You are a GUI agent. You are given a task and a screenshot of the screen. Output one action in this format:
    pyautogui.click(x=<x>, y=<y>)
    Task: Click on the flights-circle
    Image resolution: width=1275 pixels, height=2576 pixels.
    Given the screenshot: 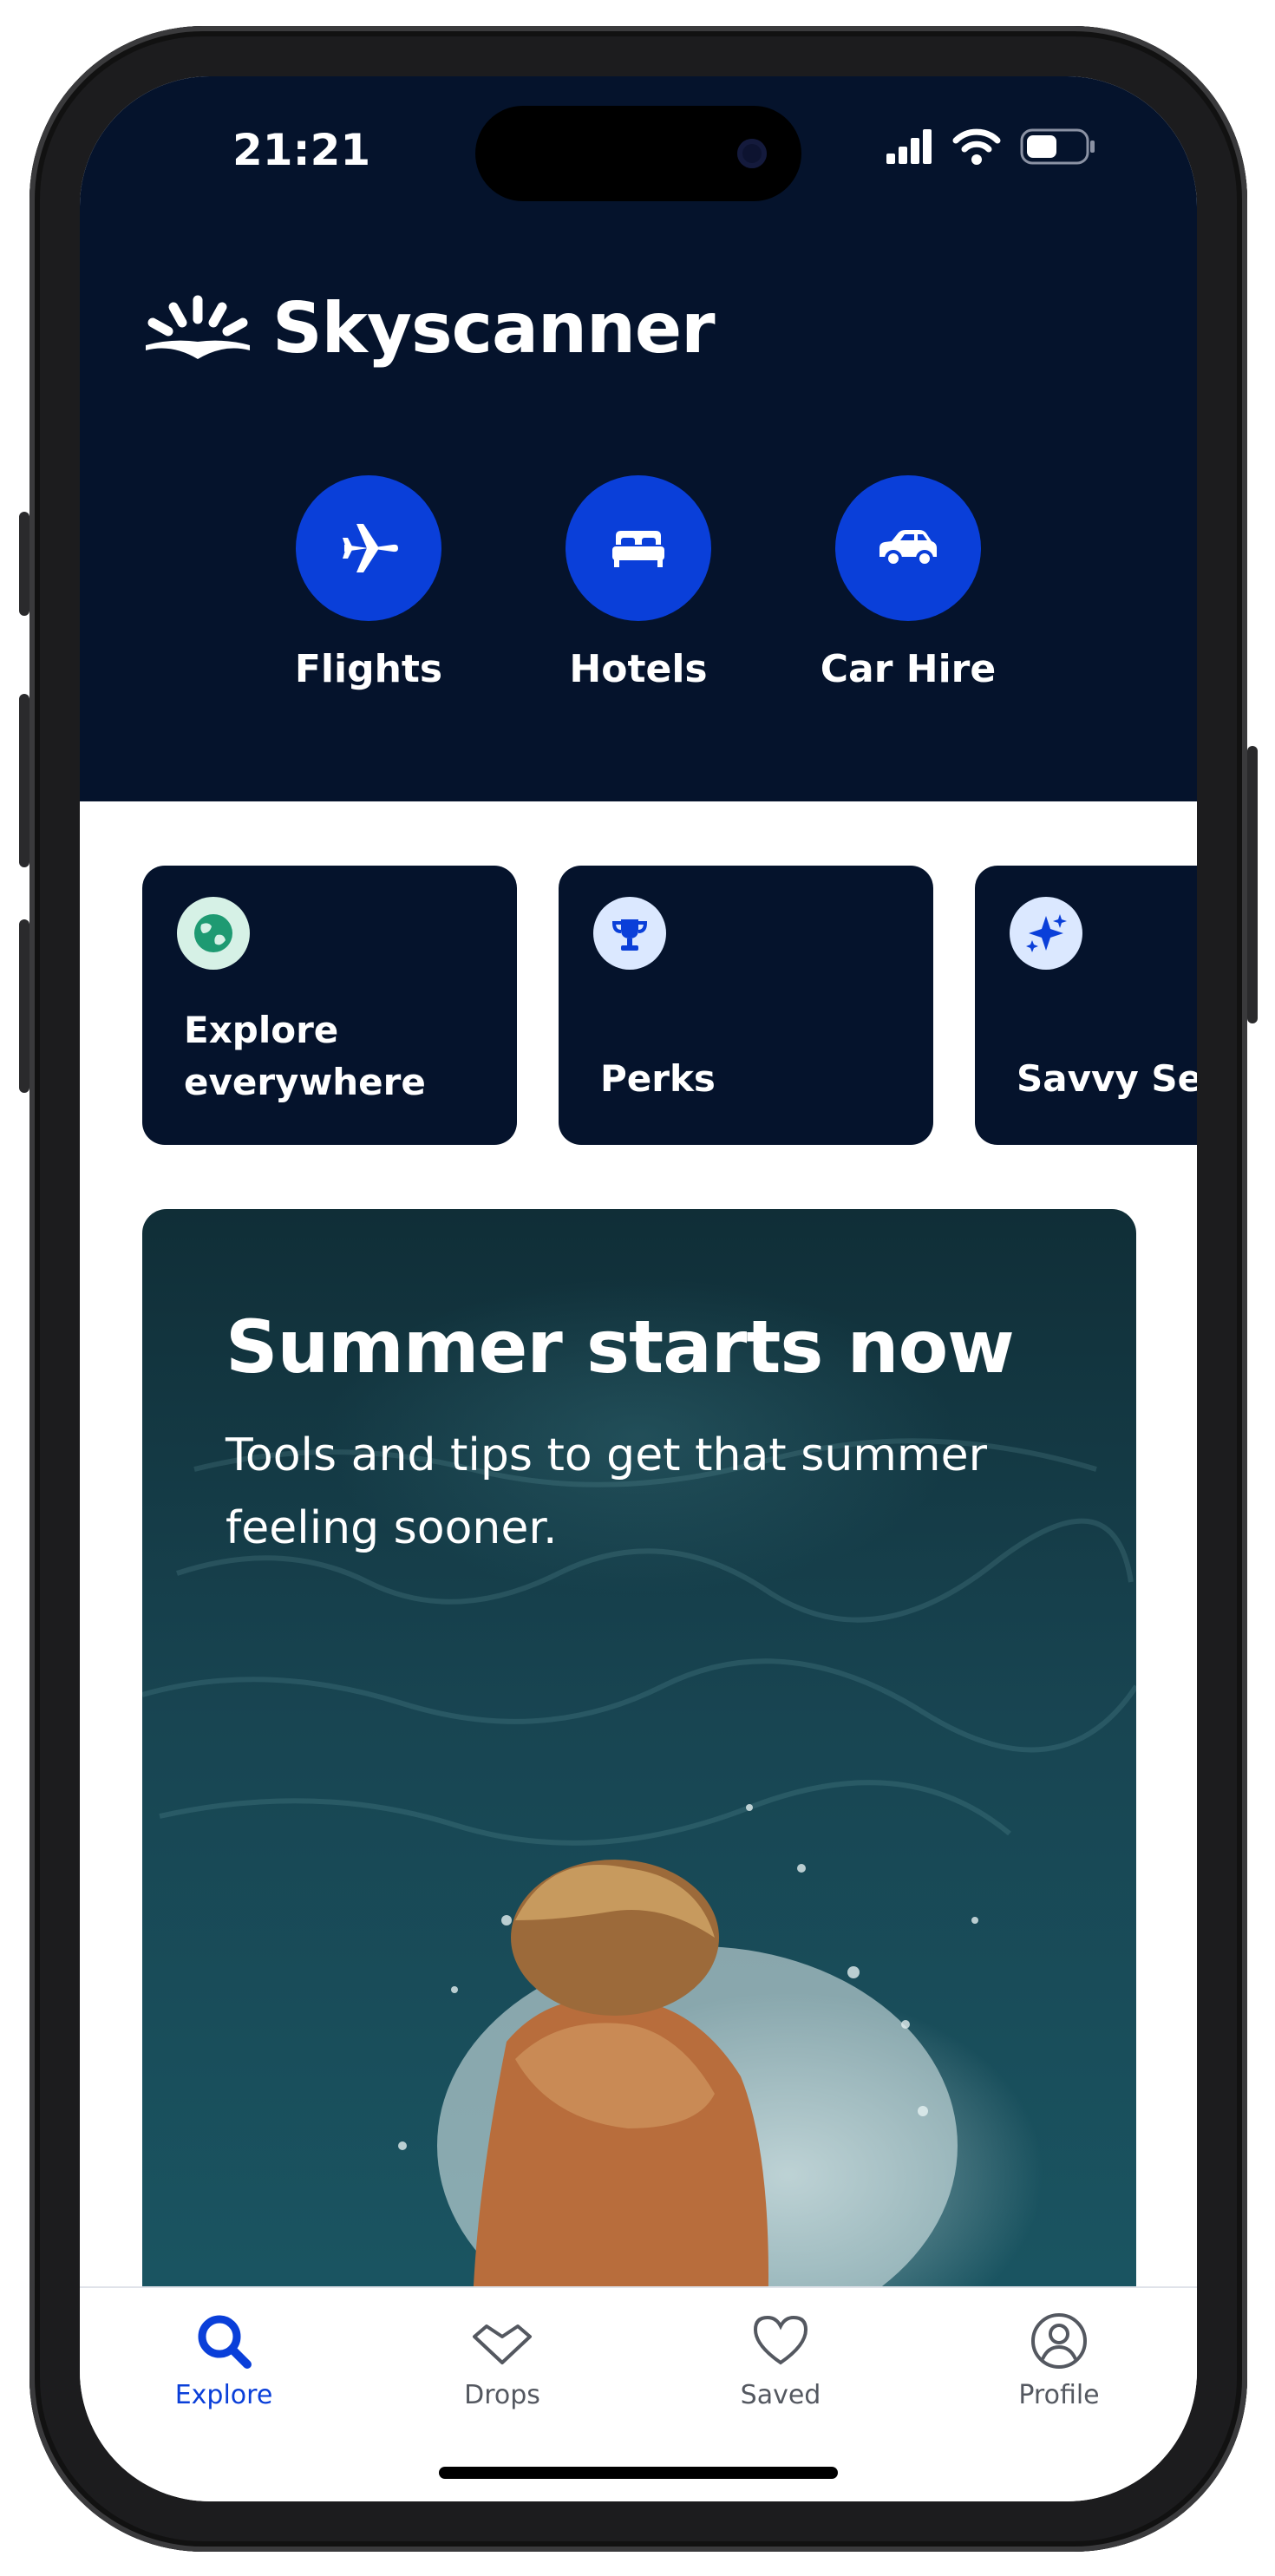 What is the action you would take?
    pyautogui.click(x=368, y=548)
    